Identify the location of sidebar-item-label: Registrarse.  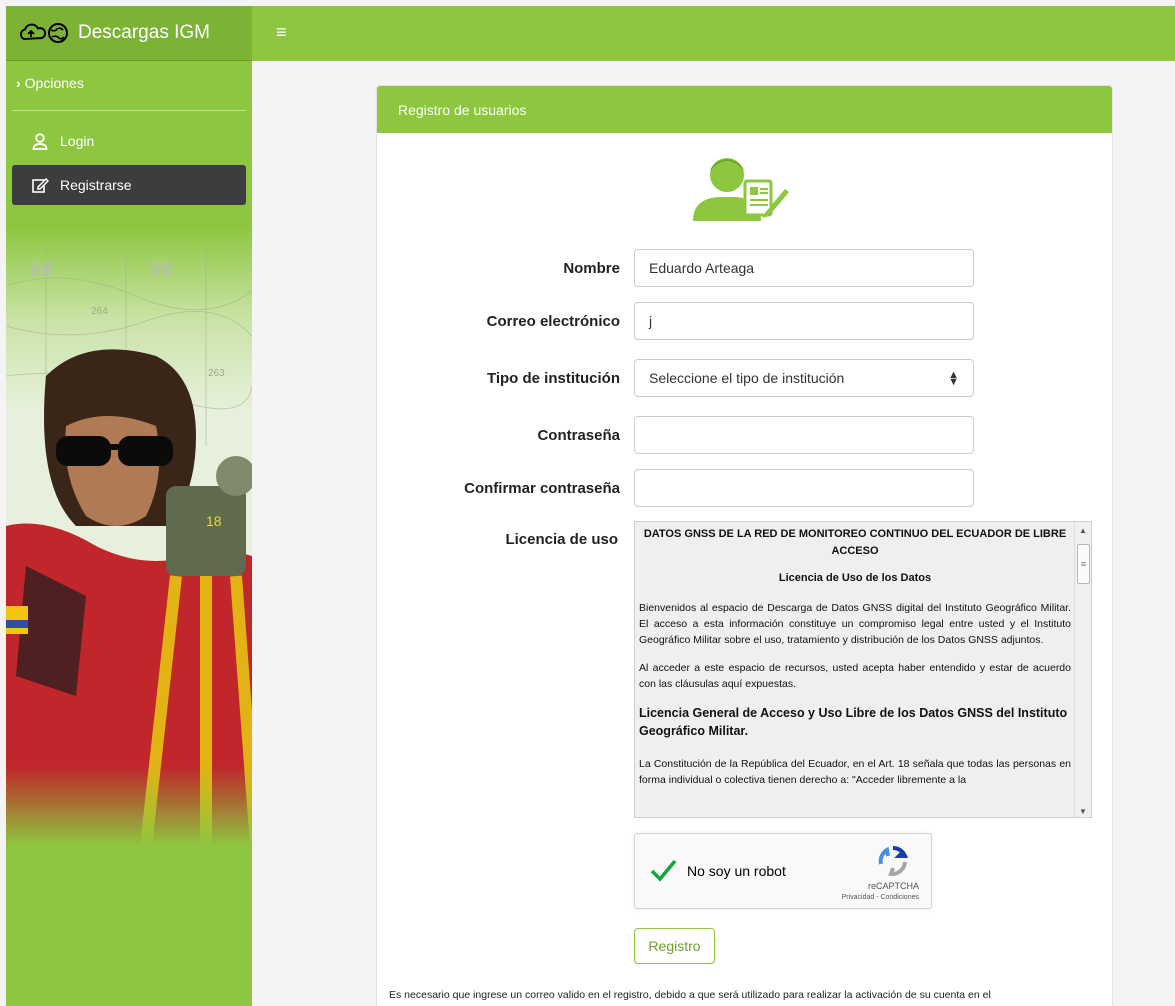
(96, 185).